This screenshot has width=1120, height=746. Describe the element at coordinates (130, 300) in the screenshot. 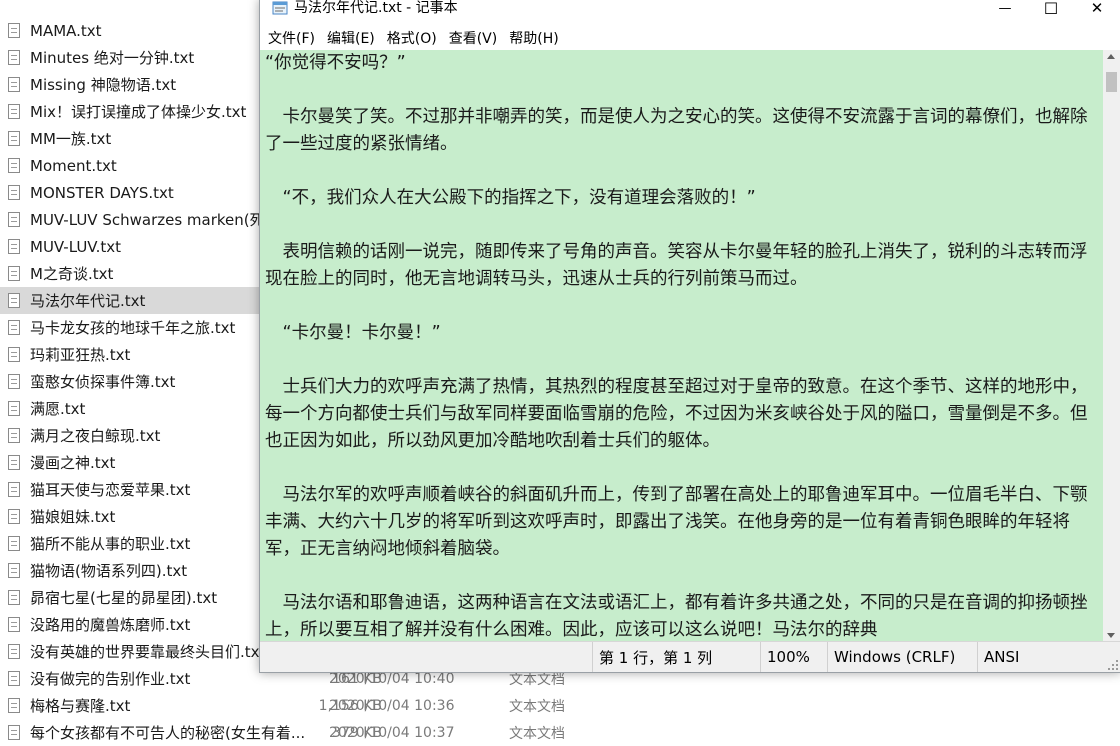

I see `file-row: 马法尔年代记.txt` at that location.